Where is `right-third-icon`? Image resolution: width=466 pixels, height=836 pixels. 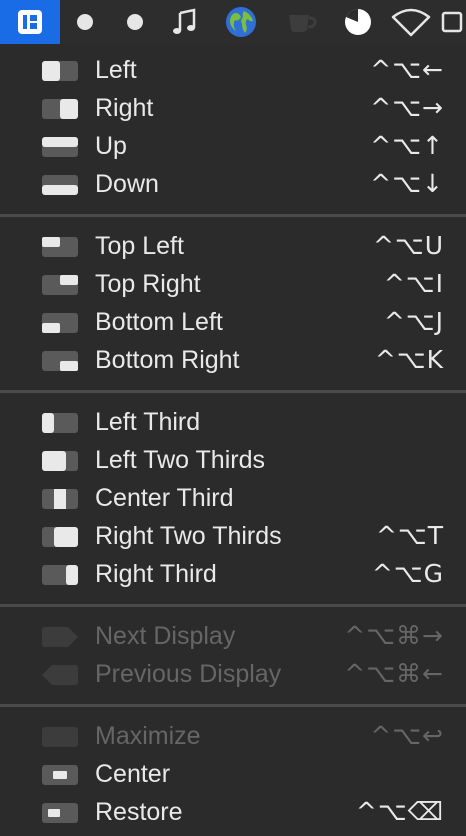
right-third-icon is located at coordinates (60, 575).